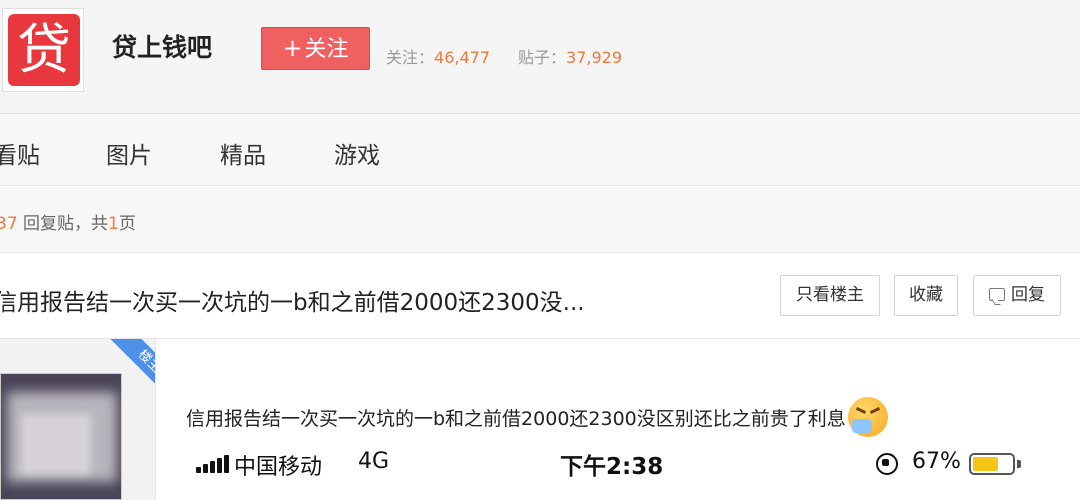 The width and height of the screenshot is (1080, 500). I want to click on avatar-blur, so click(56, 444).